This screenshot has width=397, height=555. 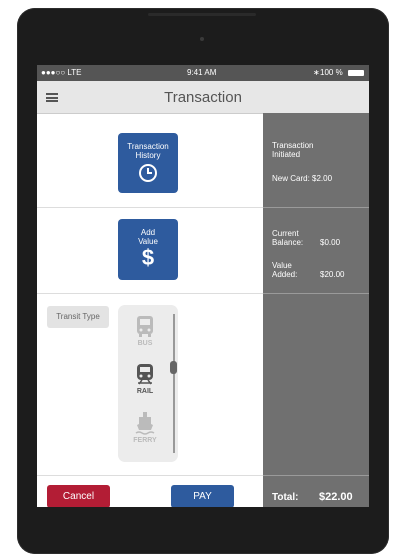 What do you see at coordinates (174, 383) in the screenshot?
I see `picker-scroll-track` at bounding box center [174, 383].